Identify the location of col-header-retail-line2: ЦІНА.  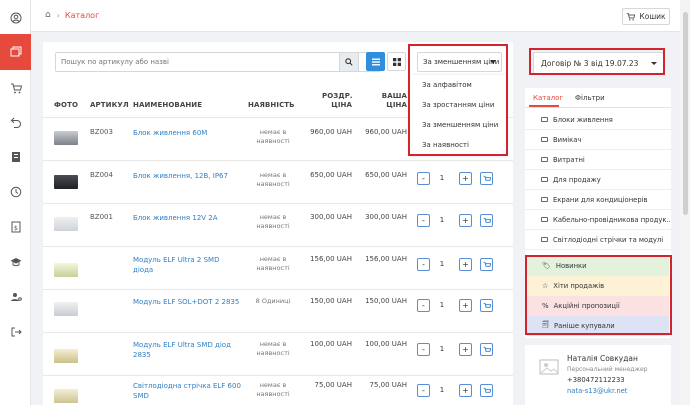
(341, 105).